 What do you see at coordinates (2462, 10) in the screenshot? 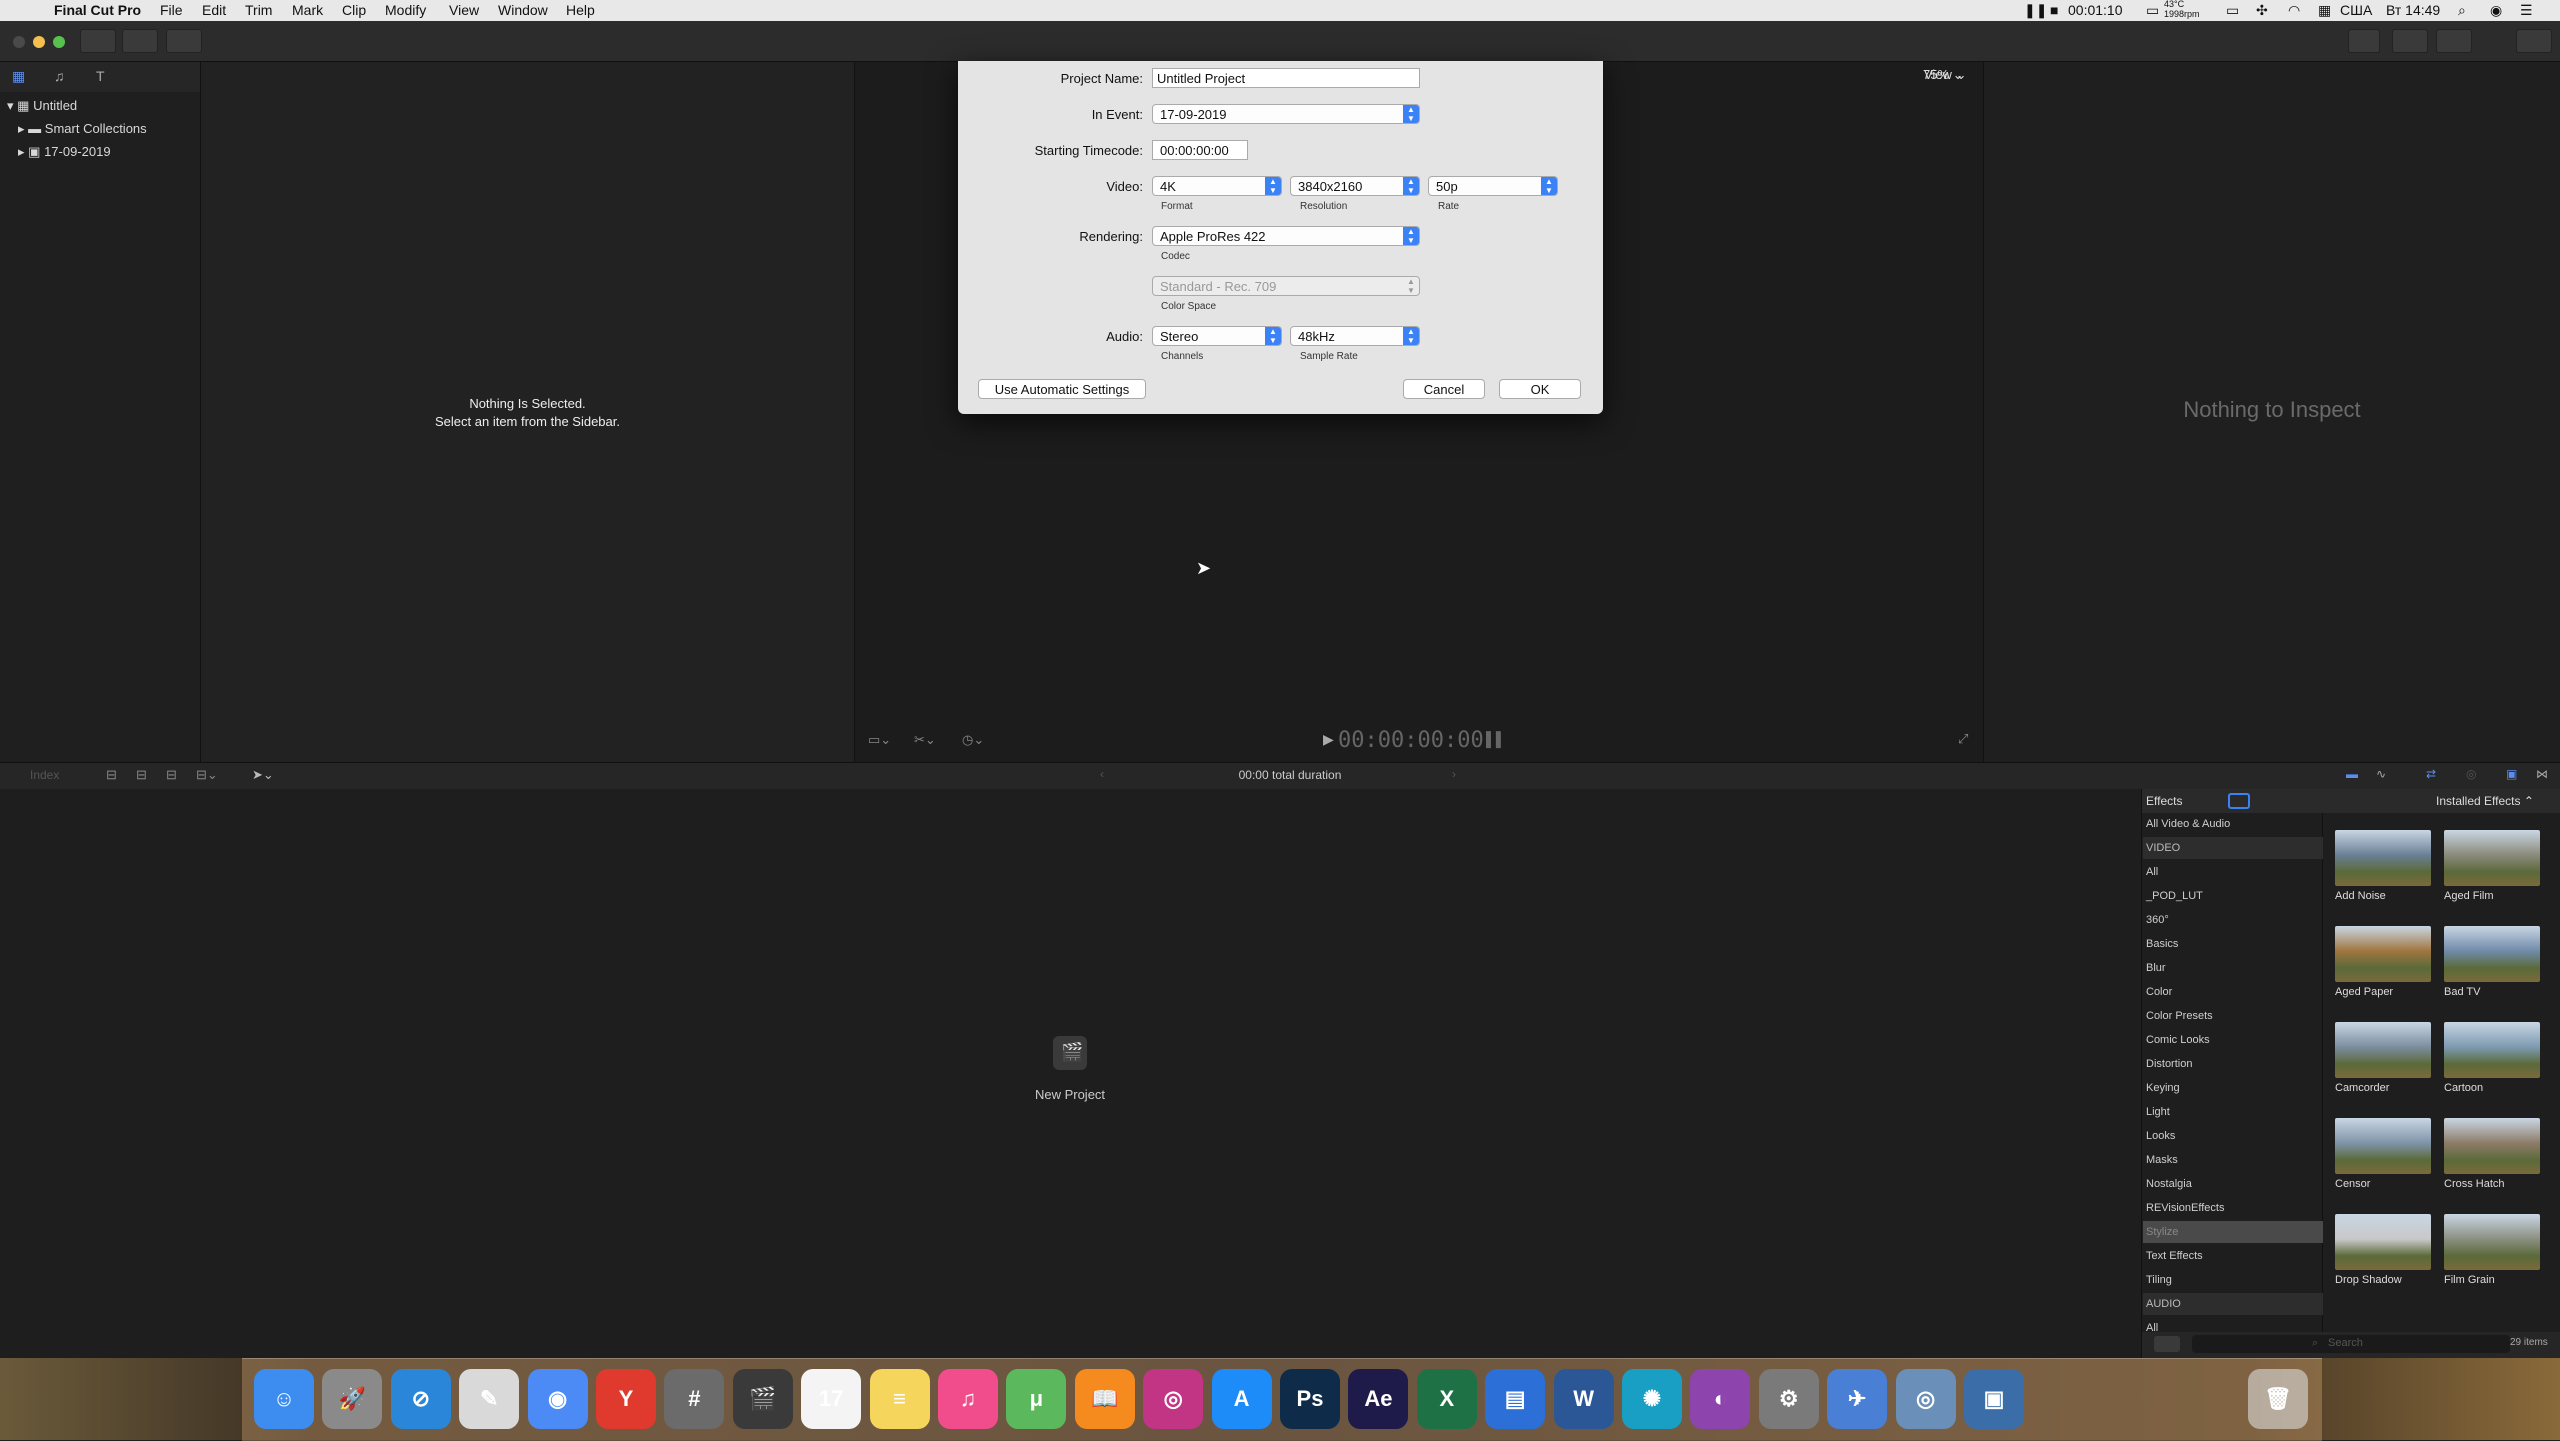
I see `spotlight-icon: ⌕` at bounding box center [2462, 10].